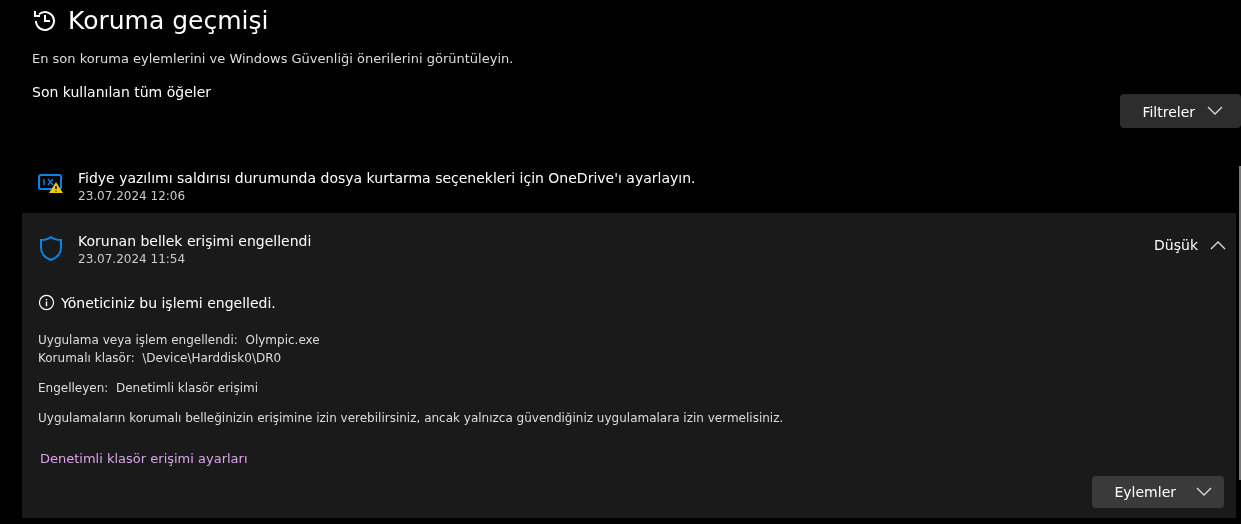 Image resolution: width=1241 pixels, height=524 pixels. What do you see at coordinates (149, 388) in the screenshot?
I see `detail-line: Engelleyen: Denetimli klasör erişimi` at bounding box center [149, 388].